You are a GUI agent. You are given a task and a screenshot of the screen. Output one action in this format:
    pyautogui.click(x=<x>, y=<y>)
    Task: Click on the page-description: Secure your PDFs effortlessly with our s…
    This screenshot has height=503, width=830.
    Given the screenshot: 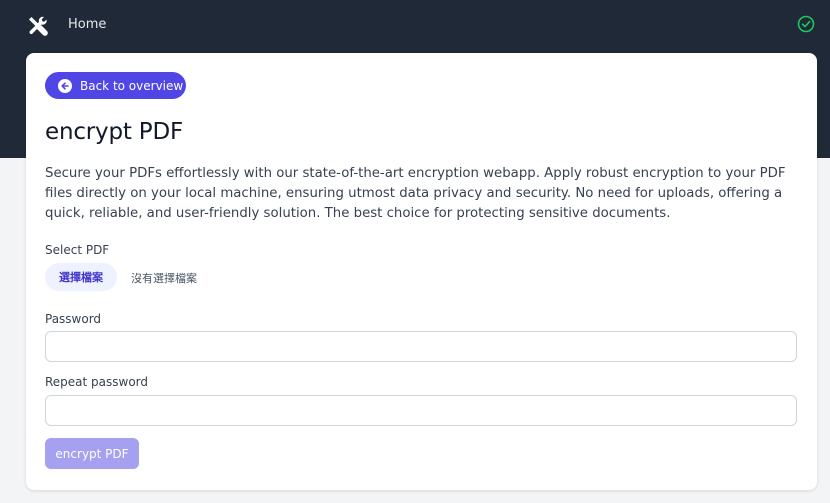 What is the action you would take?
    pyautogui.click(x=415, y=193)
    